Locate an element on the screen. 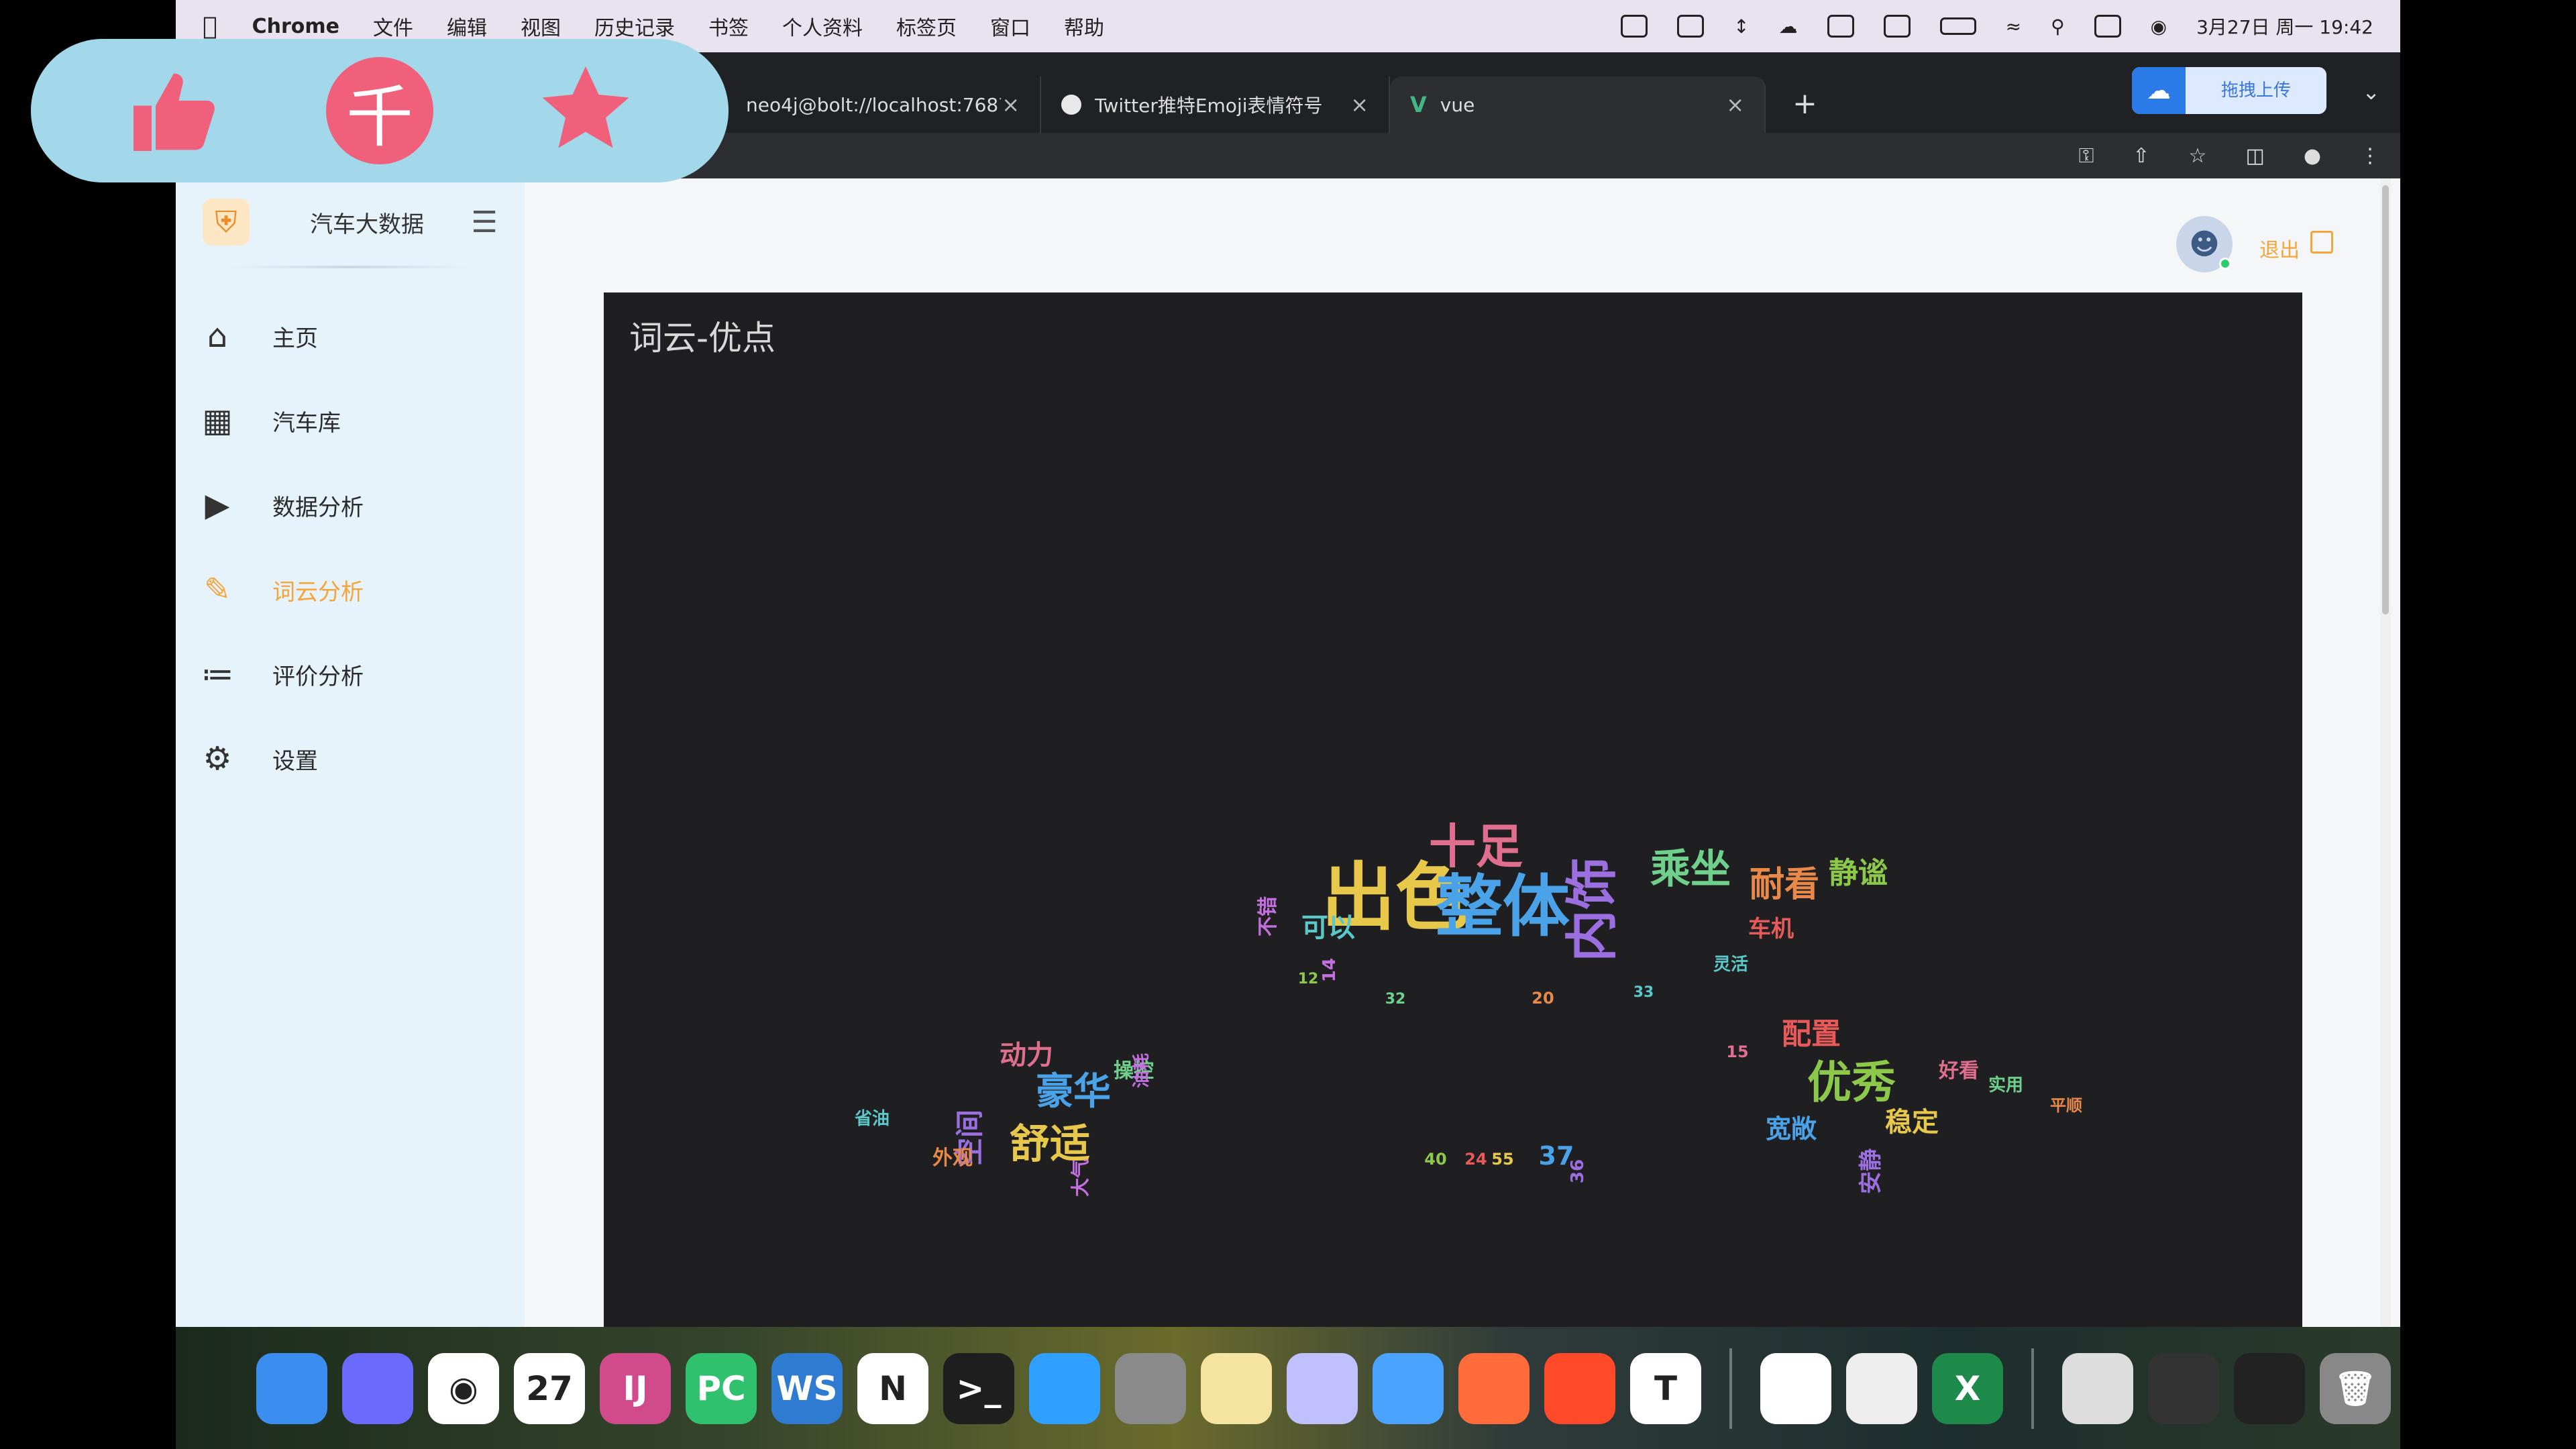 The image size is (2576, 1449). avatar: ☻ is located at coordinates (2204, 244).